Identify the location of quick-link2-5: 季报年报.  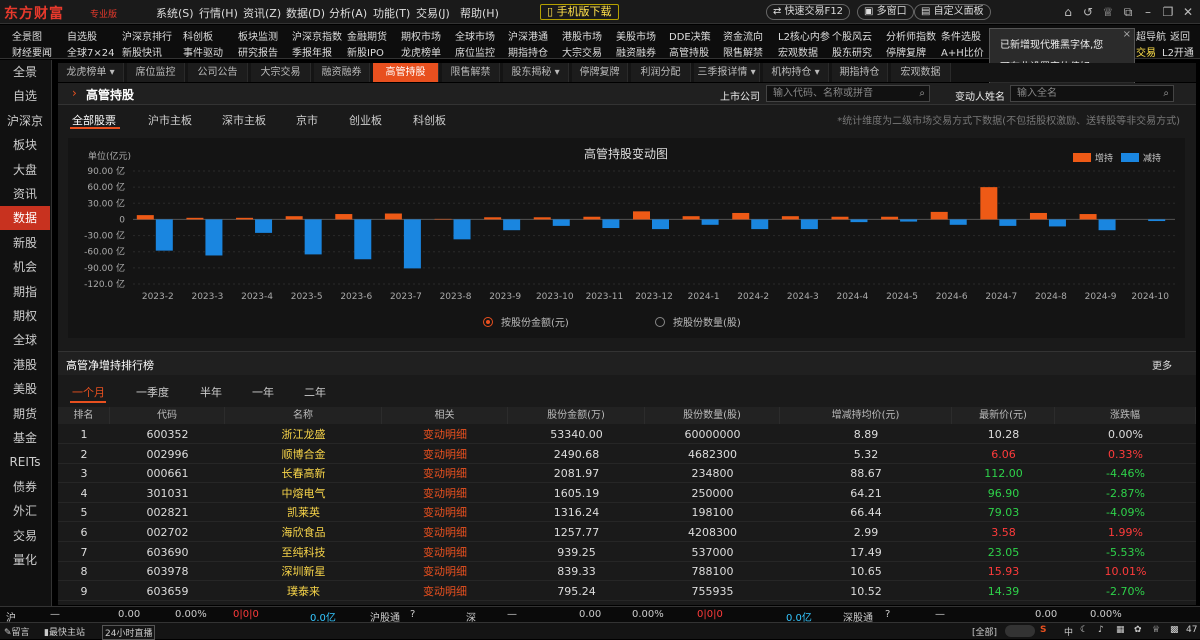
(312, 51).